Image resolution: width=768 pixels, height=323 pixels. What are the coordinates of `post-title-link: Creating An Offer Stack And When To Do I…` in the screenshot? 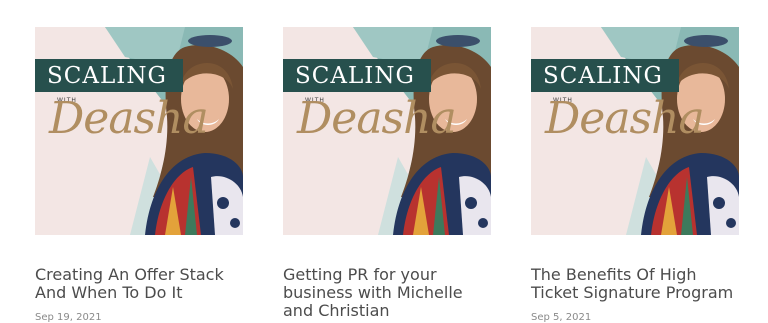 It's located at (139, 284).